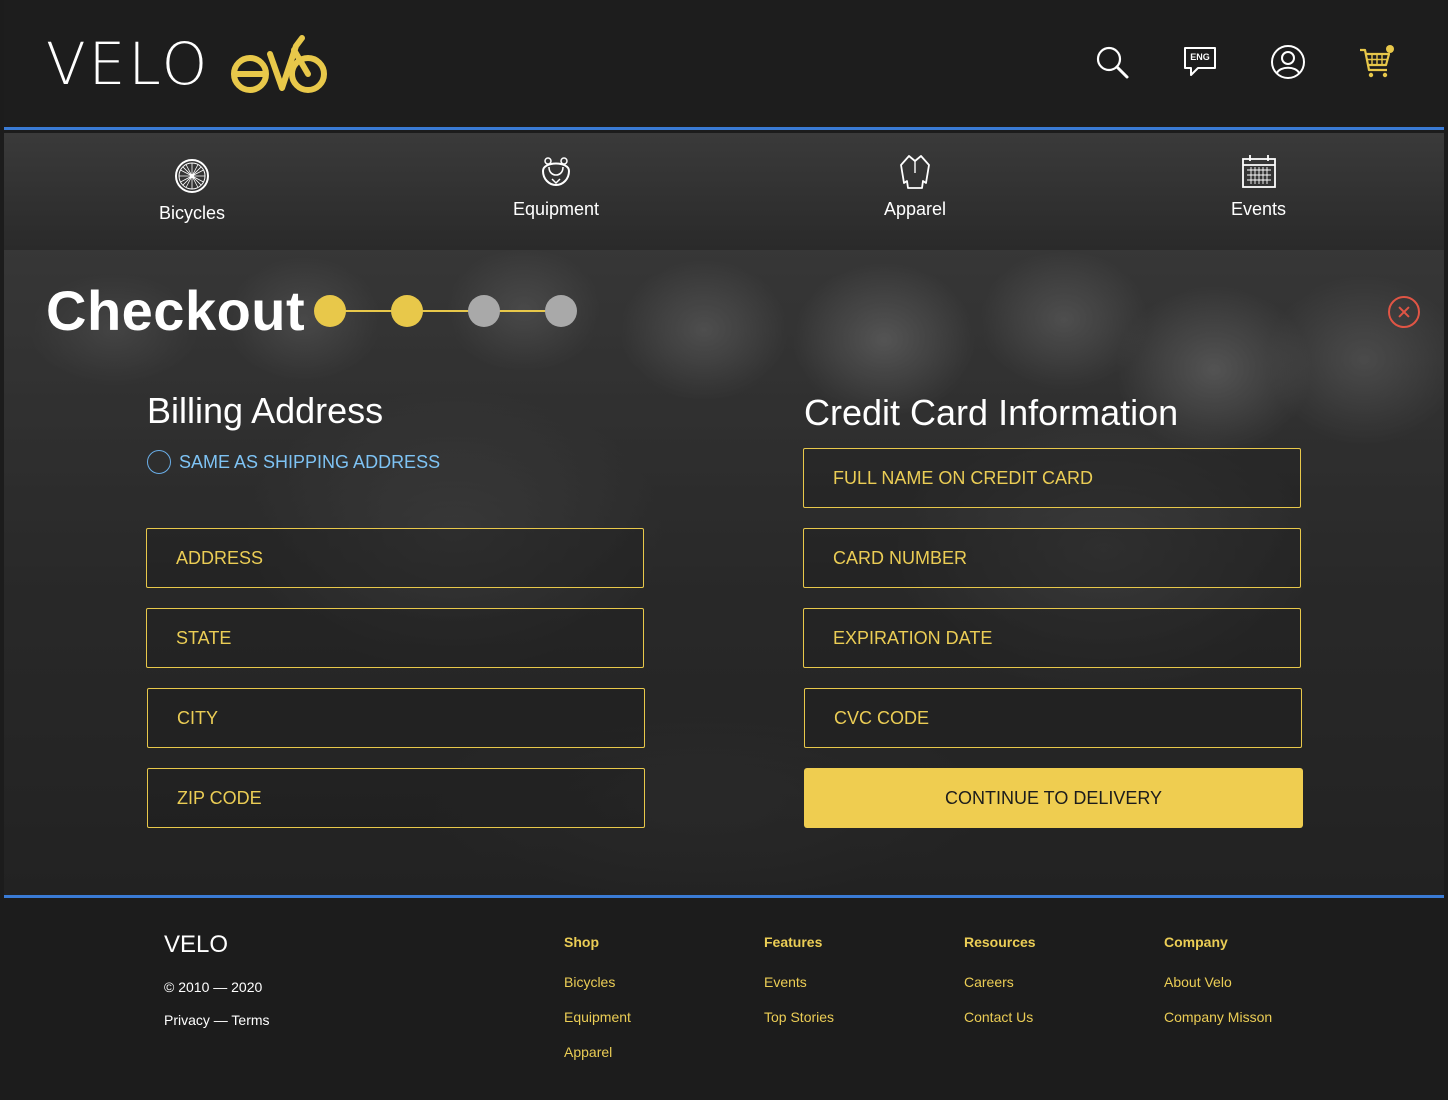 This screenshot has height=1100, width=1448. Describe the element at coordinates (597, 1017) in the screenshot. I see `footer-link-equipment: Equipment` at that location.